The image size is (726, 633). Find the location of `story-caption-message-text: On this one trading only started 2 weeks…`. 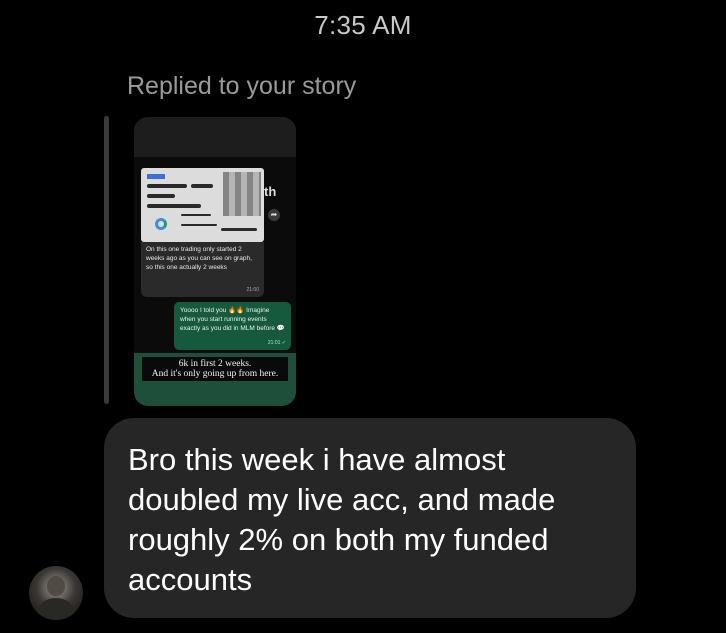

story-caption-message-text: On this one trading only started 2 weeks… is located at coordinates (199, 258).